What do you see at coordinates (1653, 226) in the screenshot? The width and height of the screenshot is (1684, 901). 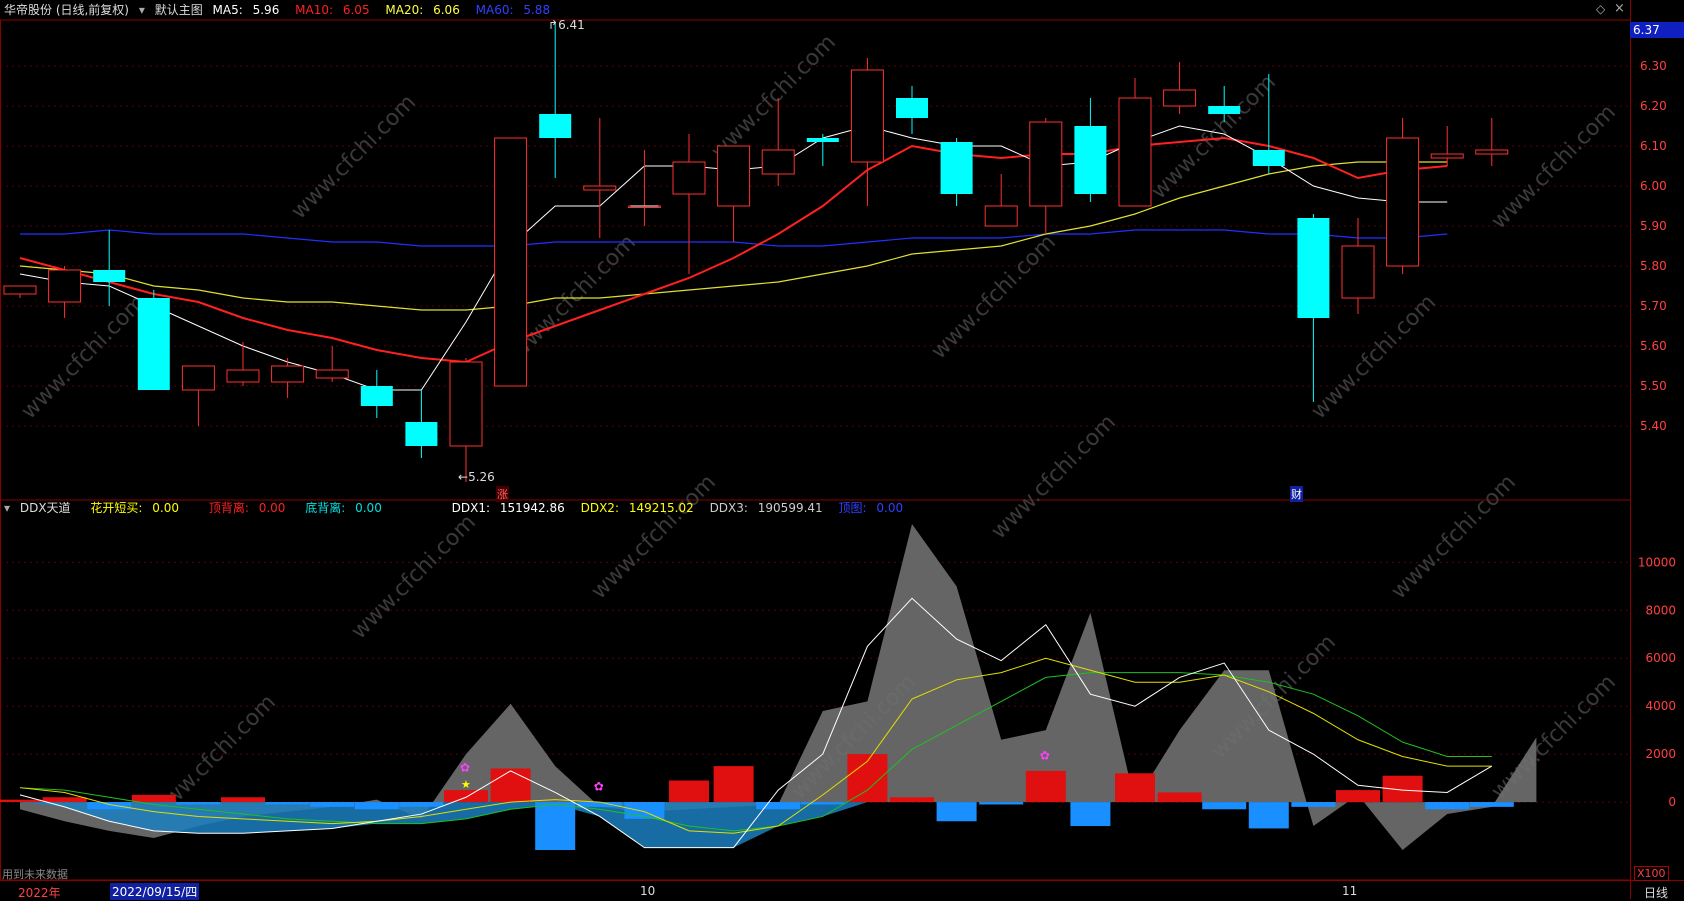 I see `price-tick-label: 5.90` at bounding box center [1653, 226].